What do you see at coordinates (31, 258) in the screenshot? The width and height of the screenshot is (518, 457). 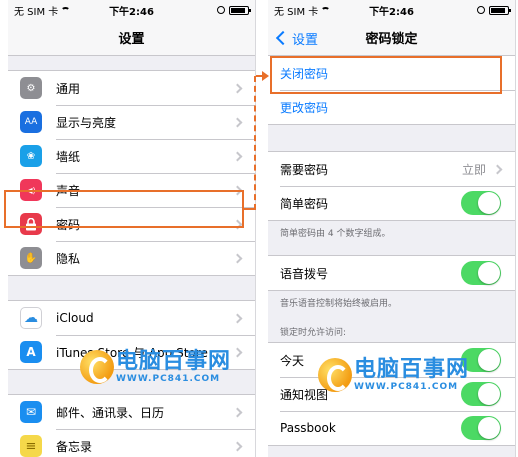 I see `hand-icon: ✋` at bounding box center [31, 258].